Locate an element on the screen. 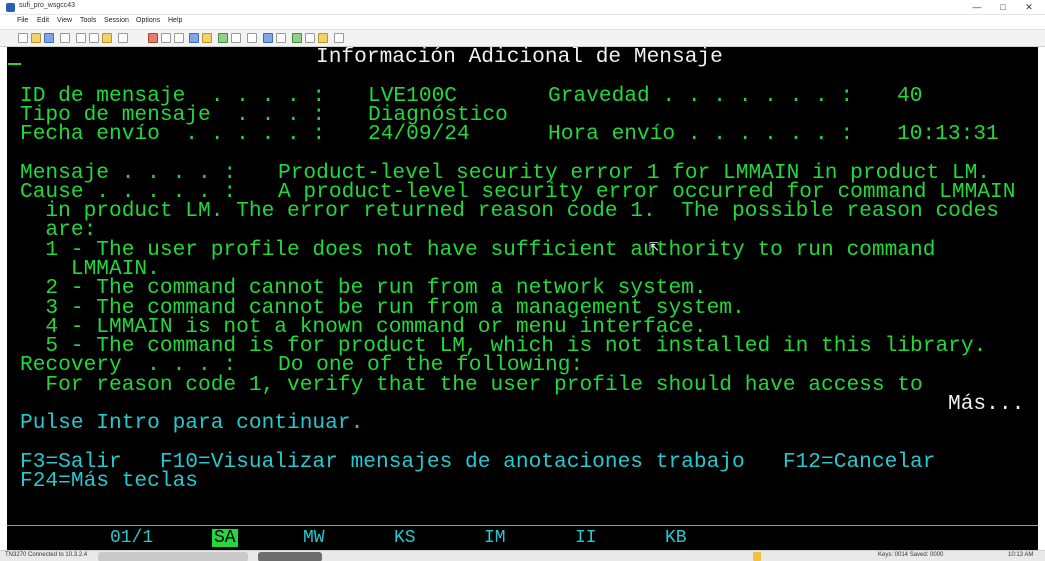 The width and height of the screenshot is (1045, 561). screen-header: Información Adicional de Mensaje is located at coordinates (519, 58).